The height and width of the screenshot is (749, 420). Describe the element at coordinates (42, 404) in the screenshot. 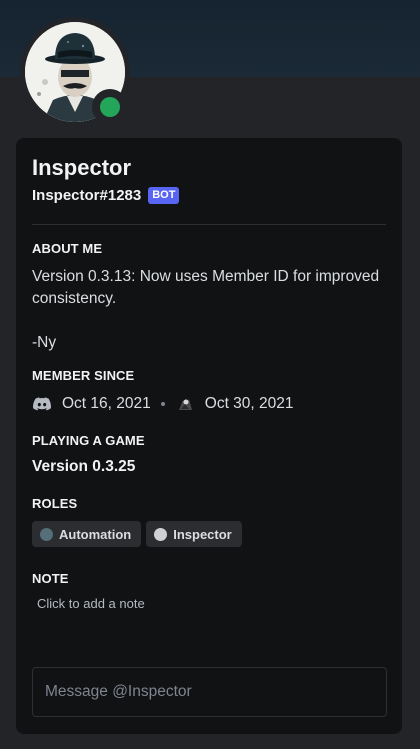

I see `discord-icon` at that location.